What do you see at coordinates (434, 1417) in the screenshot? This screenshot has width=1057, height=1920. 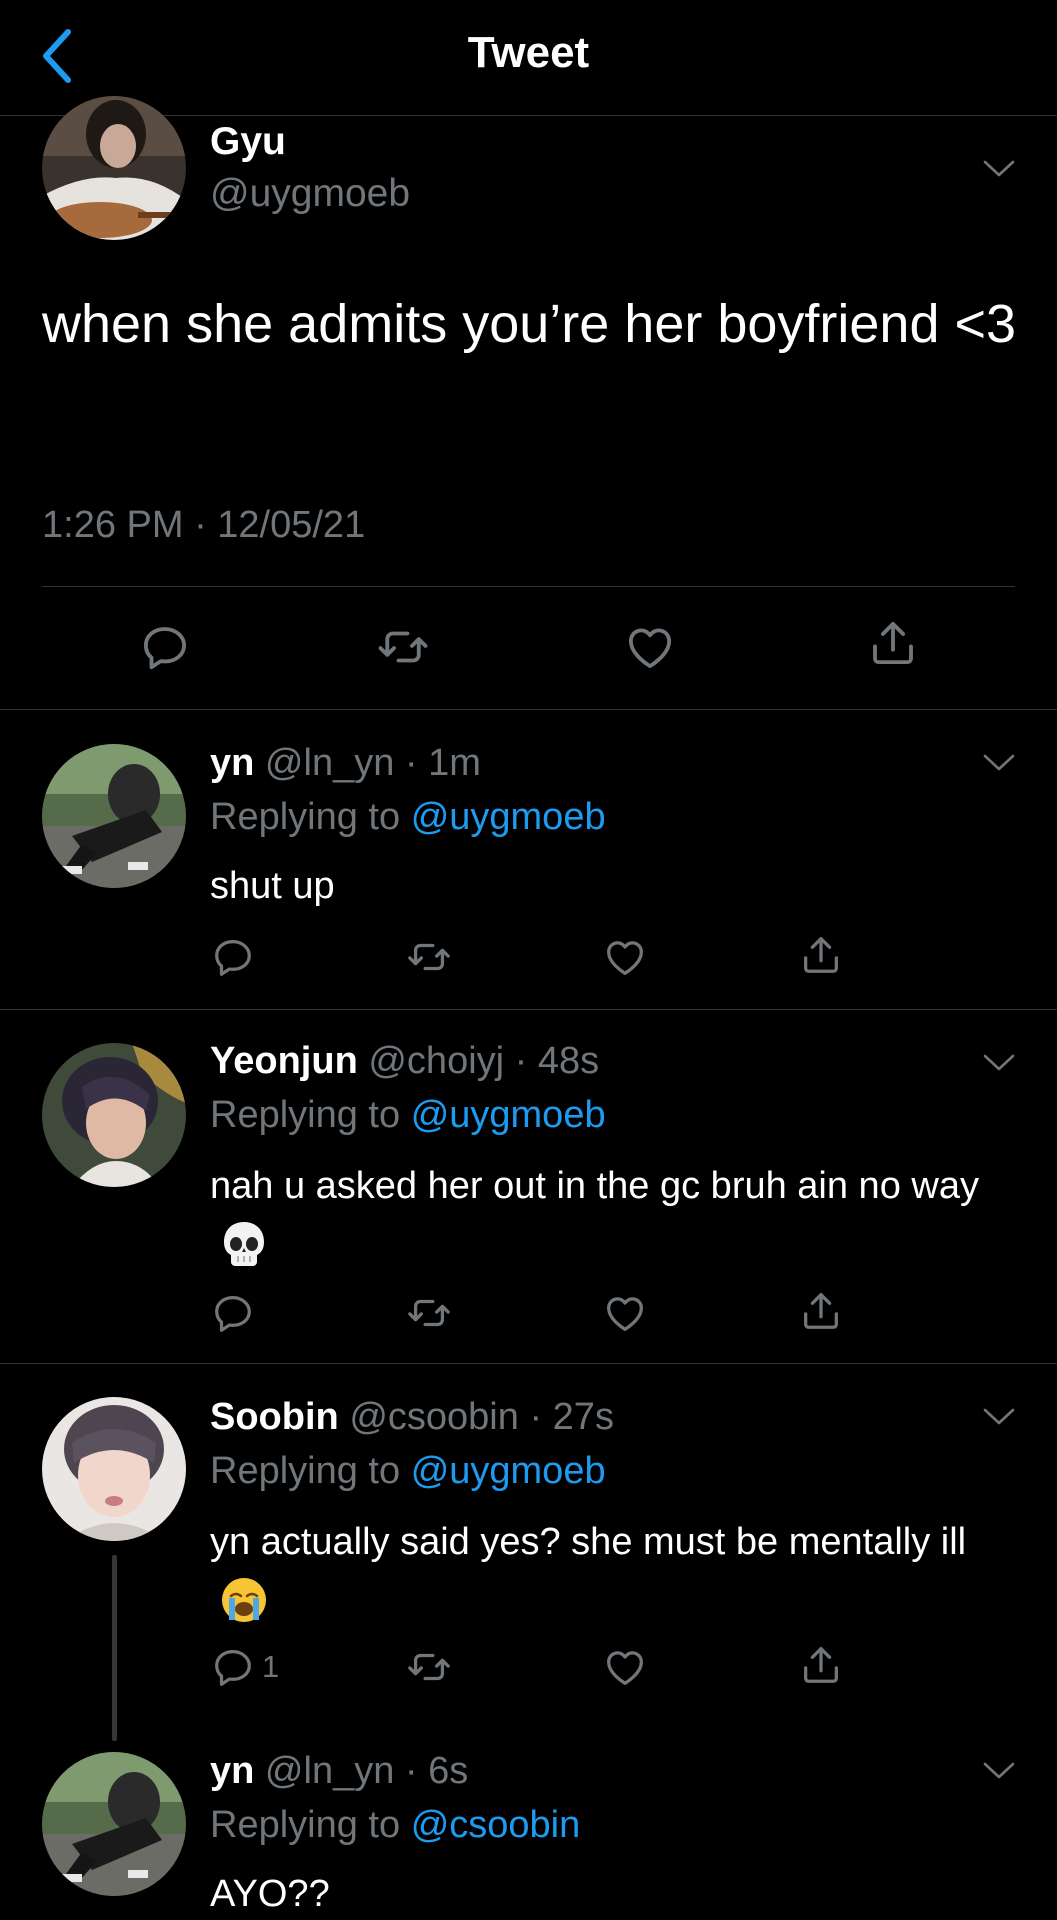 I see `author-handle: @csoobin` at bounding box center [434, 1417].